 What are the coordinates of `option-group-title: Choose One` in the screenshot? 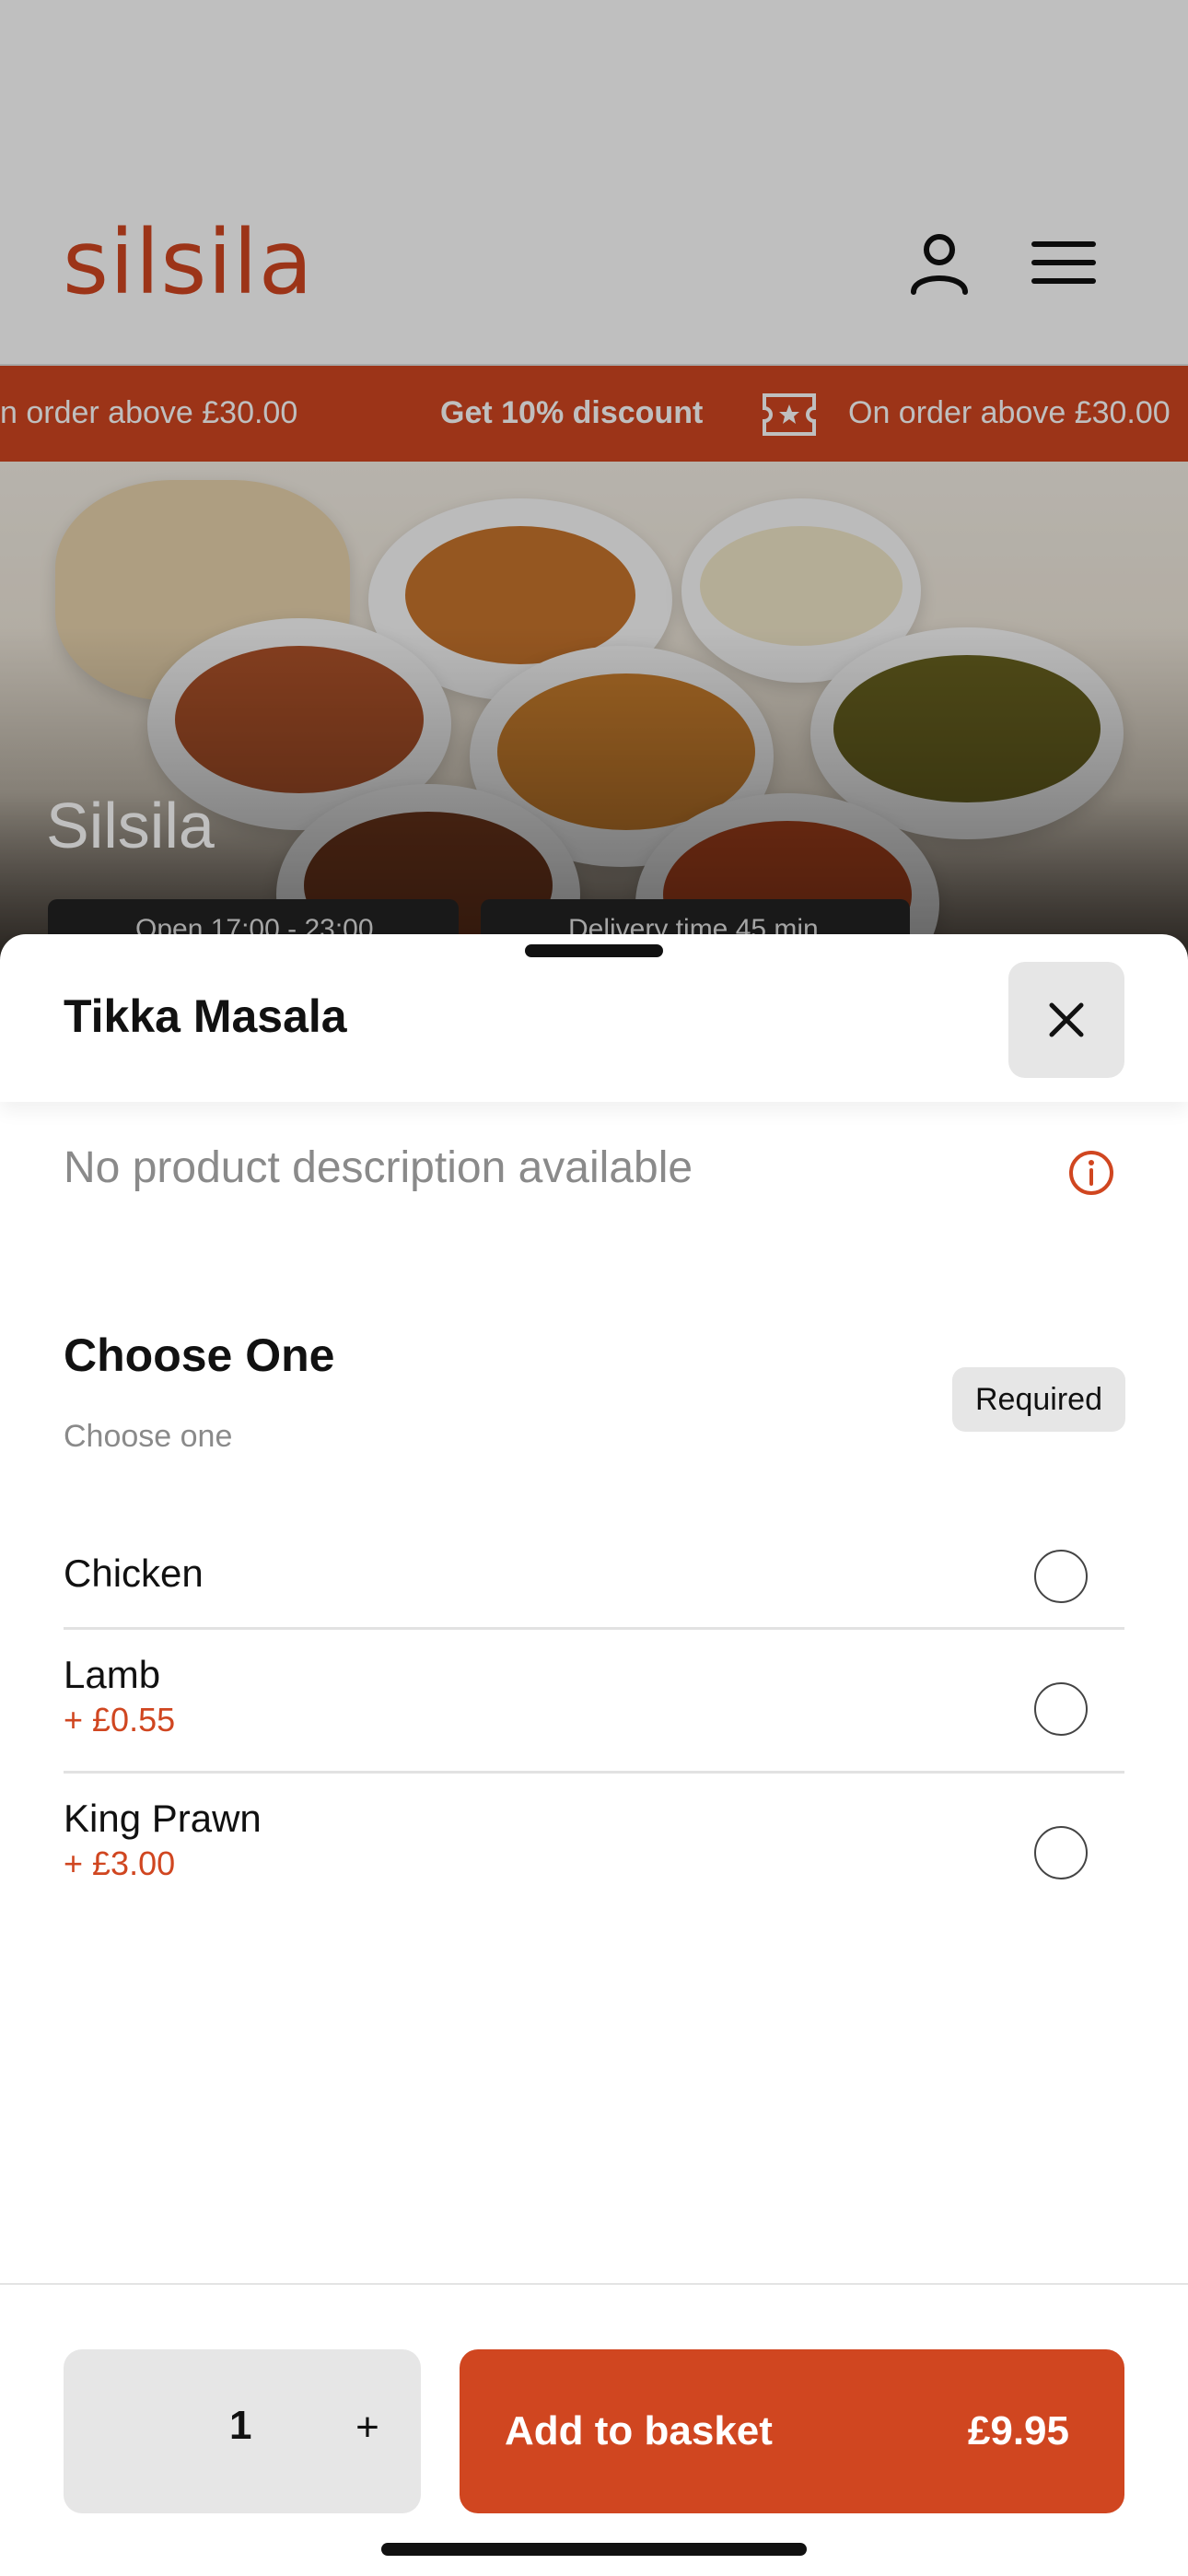 It's located at (199, 1355).